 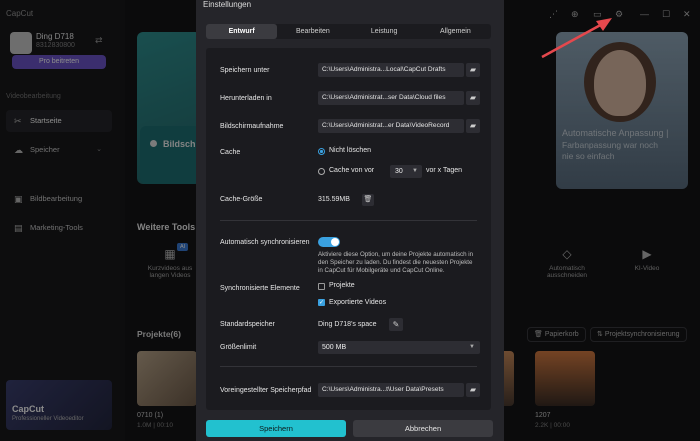 I want to click on cache-label: Cache, so click(x=230, y=152).